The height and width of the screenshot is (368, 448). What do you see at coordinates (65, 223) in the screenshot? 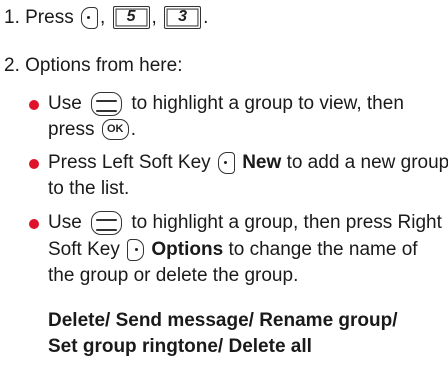
I see `bullet-3-text: Use` at bounding box center [65, 223].